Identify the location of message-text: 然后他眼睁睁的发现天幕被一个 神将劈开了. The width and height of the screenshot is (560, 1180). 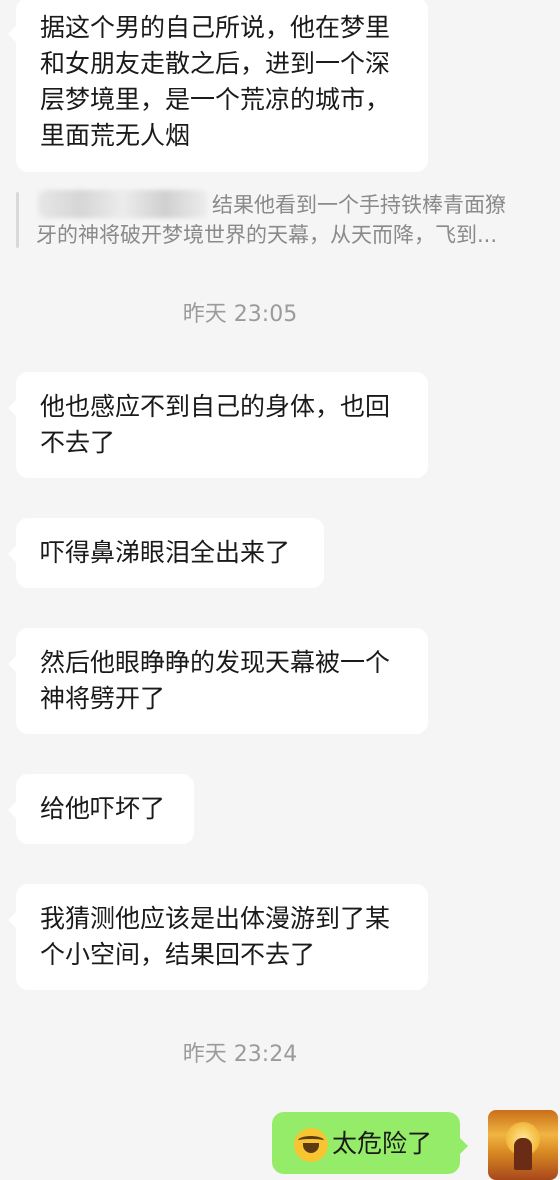
(215, 680).